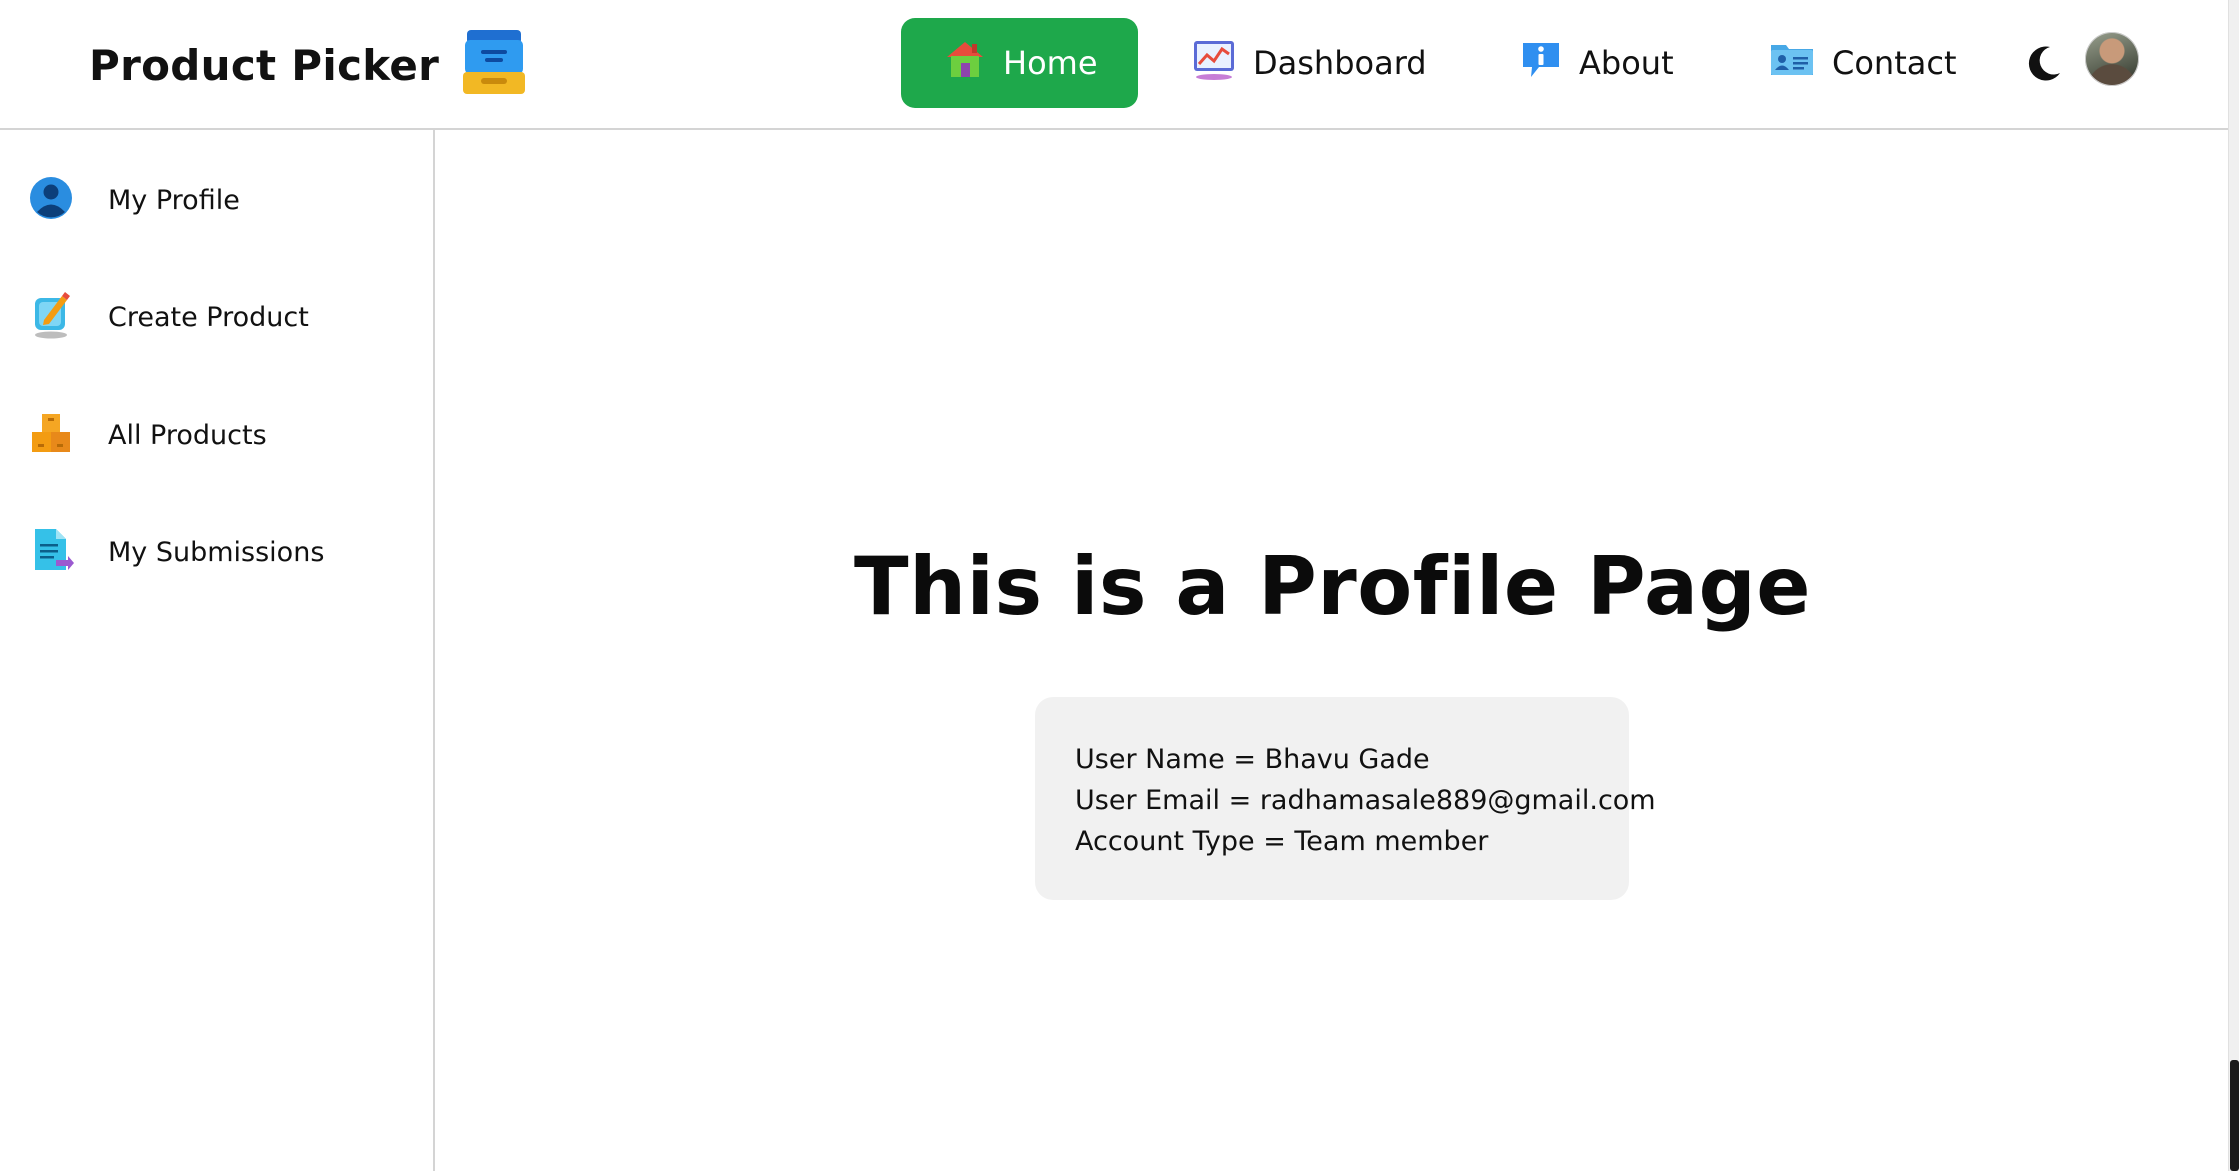  I want to click on sidebar-item-label: Create Product, so click(208, 317).